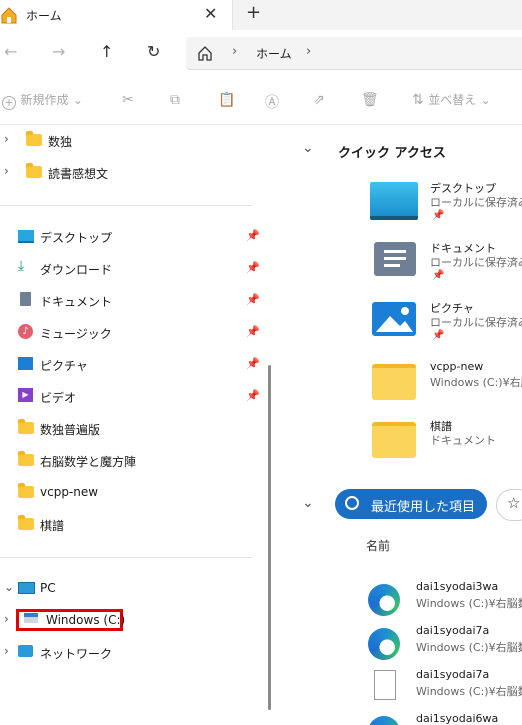 Image resolution: width=522 pixels, height=725 pixels. Describe the element at coordinates (27, 364) in the screenshot. I see `picture-icon` at that location.